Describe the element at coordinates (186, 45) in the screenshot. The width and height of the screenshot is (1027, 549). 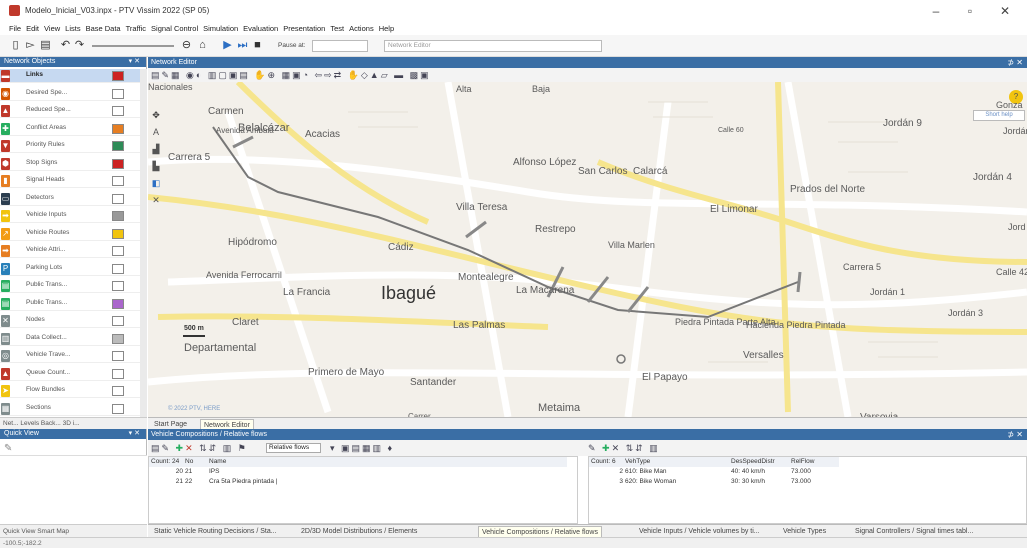
I see `zoom-icon: ⊖` at that location.